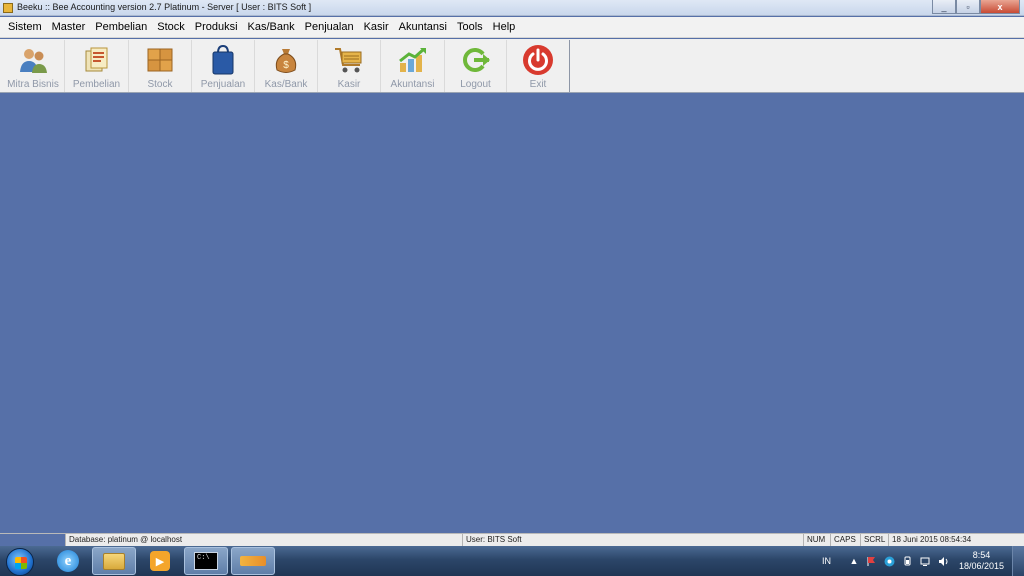 The height and width of the screenshot is (576, 1024). I want to click on toolbar-mitra-bisnis-button: Mitra Bisnis, so click(33, 66).